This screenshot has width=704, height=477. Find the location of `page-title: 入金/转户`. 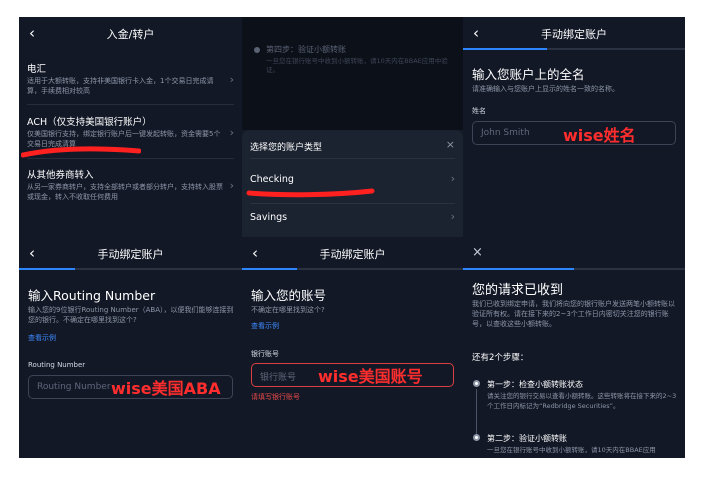

page-title: 入金/转户 is located at coordinates (130, 34).